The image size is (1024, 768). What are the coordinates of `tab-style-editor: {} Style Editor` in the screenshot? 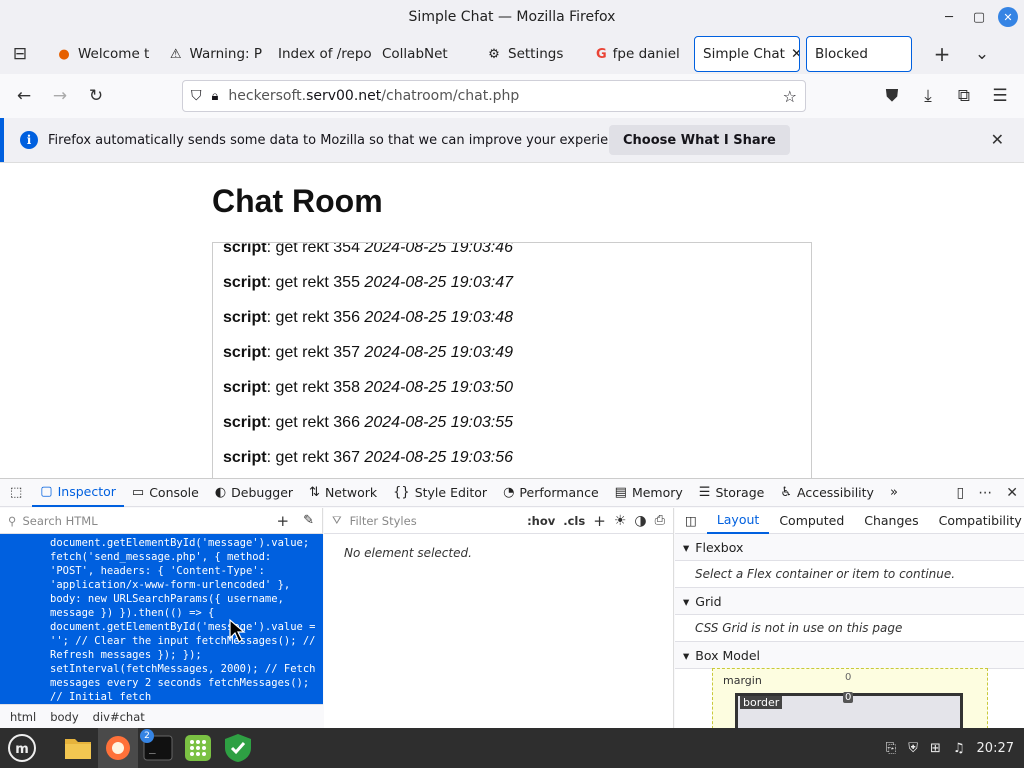 It's located at (440, 493).